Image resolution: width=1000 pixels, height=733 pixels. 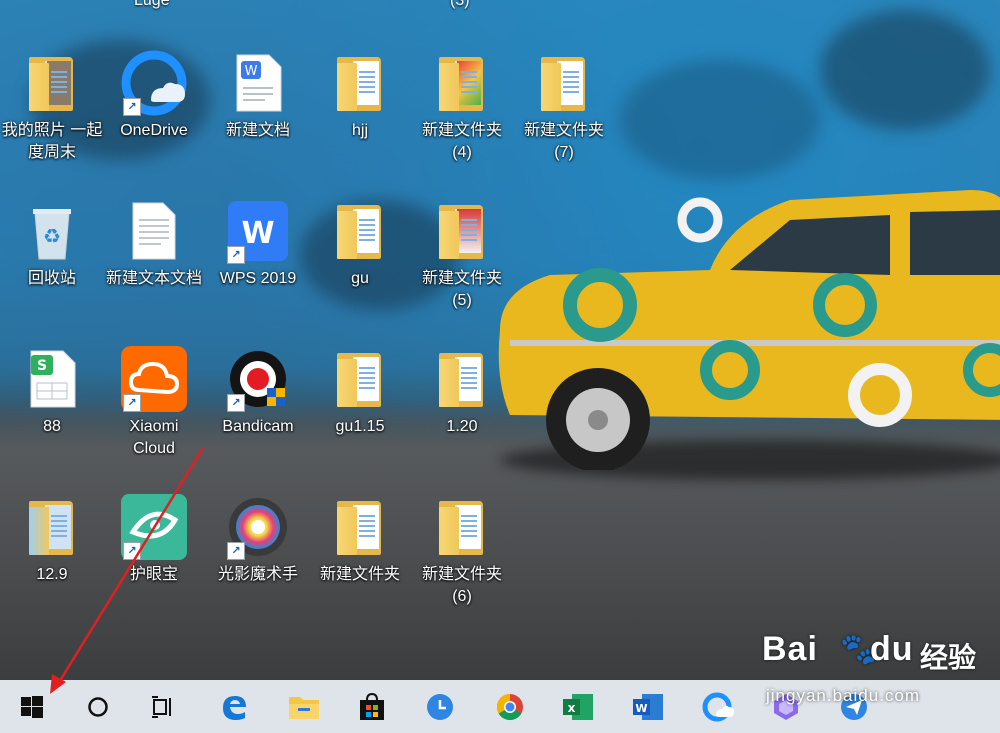 I want to click on clock-icon, so click(x=440, y=706).